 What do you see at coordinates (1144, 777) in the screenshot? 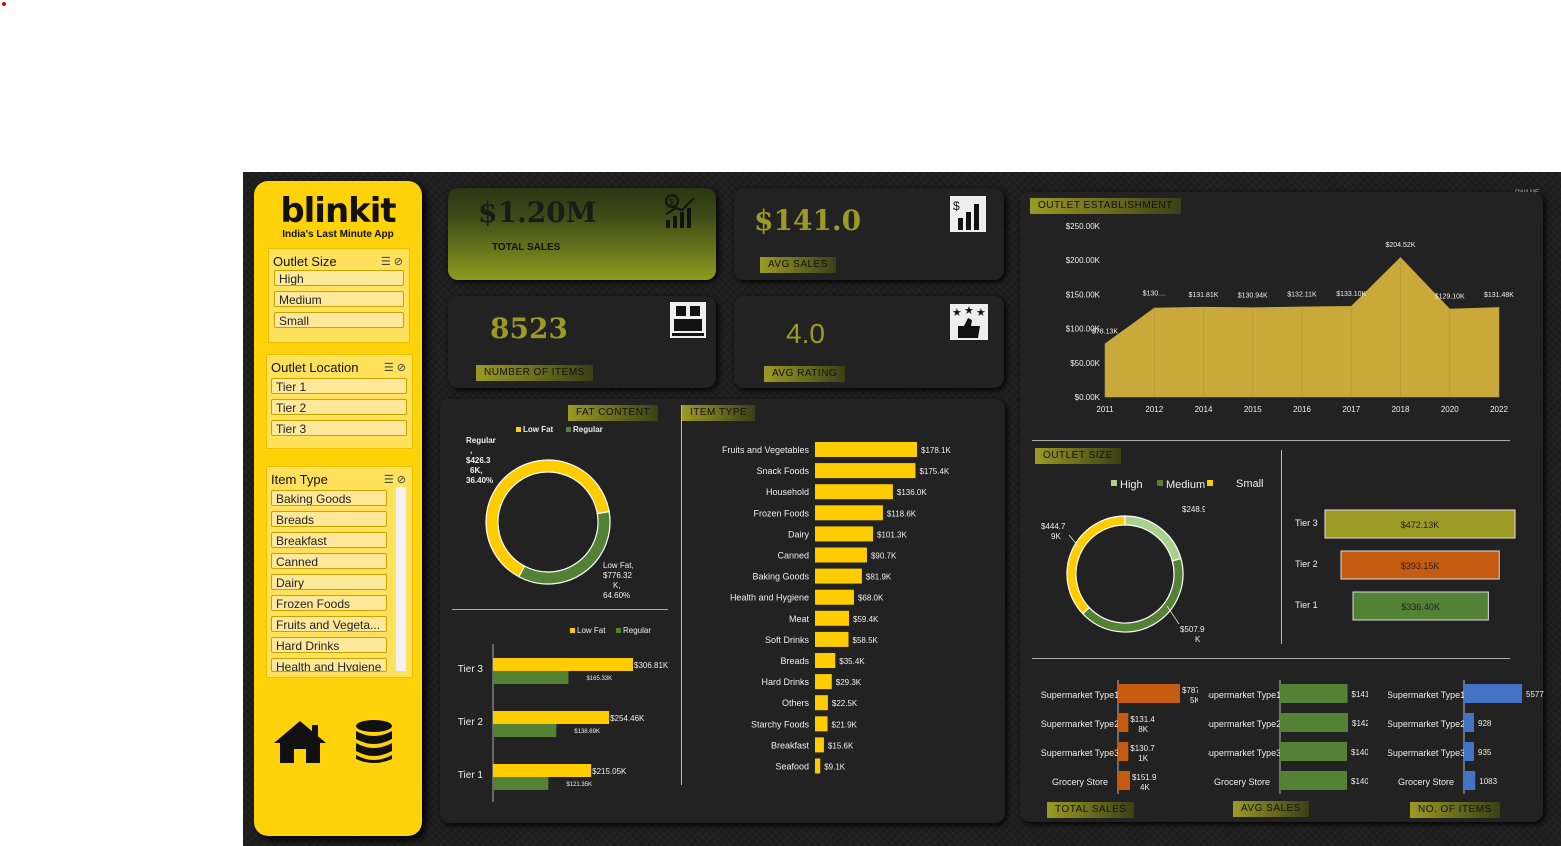
I see `data-label: $151.9` at bounding box center [1144, 777].